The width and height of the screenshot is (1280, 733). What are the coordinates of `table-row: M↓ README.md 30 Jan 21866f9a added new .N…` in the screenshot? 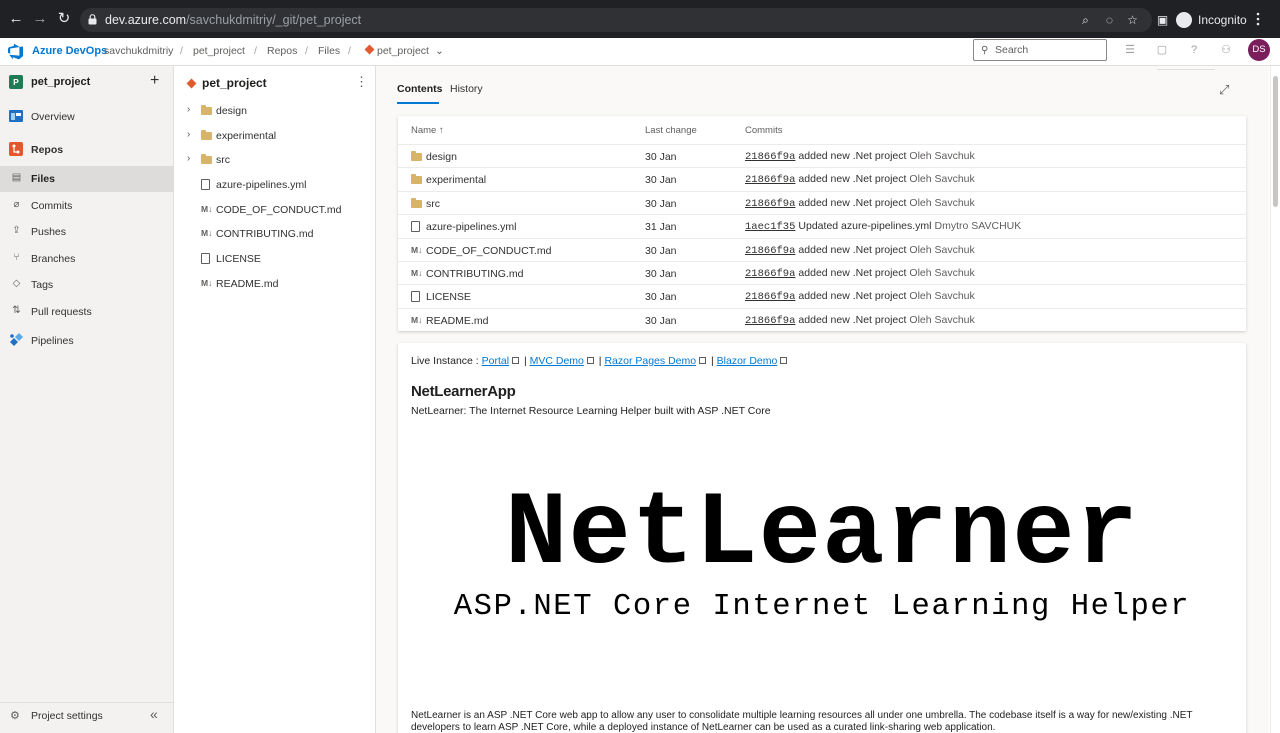 It's located at (822, 319).